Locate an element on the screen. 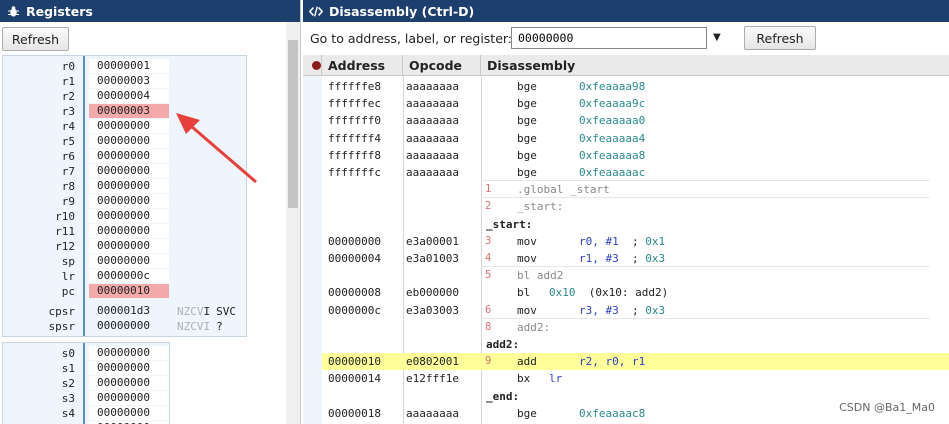 Image resolution: width=949 pixels, height=424 pixels. label-row: _start: is located at coordinates (635, 224).